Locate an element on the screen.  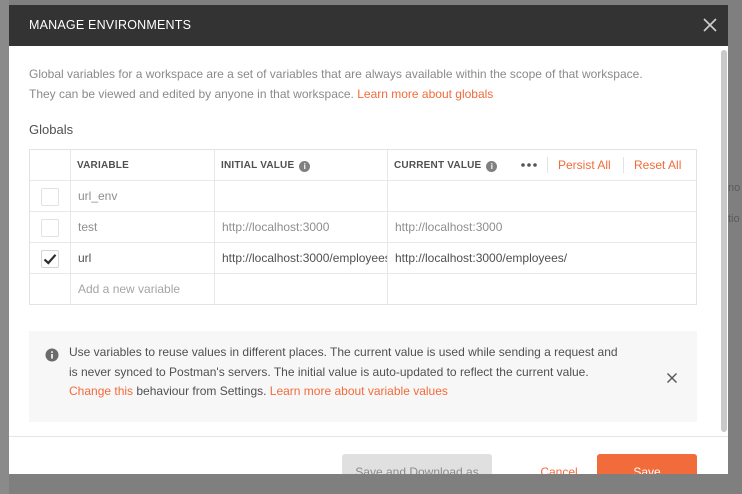
new-variable-input: Add a new variable is located at coordinates (146, 289).